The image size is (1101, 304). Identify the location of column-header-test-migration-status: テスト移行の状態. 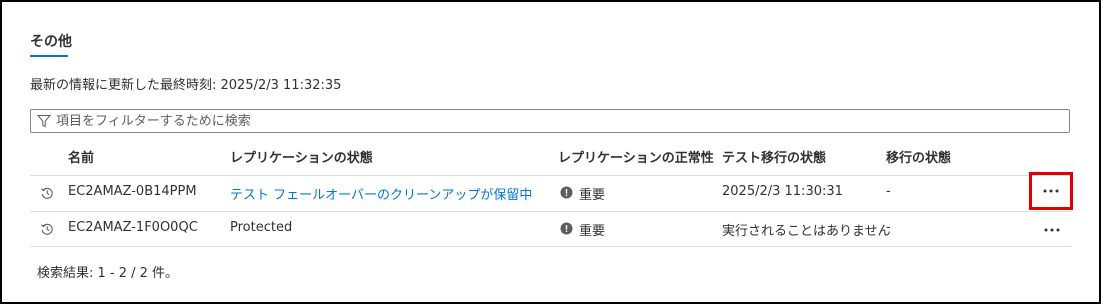
(774, 156).